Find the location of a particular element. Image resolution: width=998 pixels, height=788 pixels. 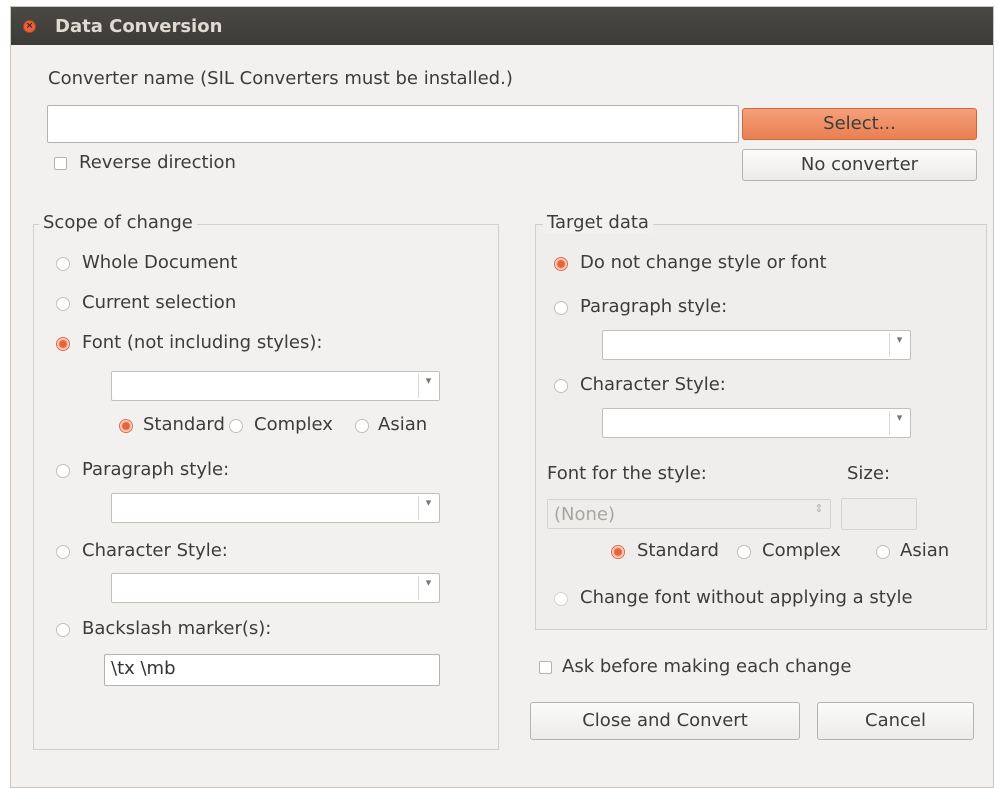

target-asian-label: Asian is located at coordinates (925, 550).